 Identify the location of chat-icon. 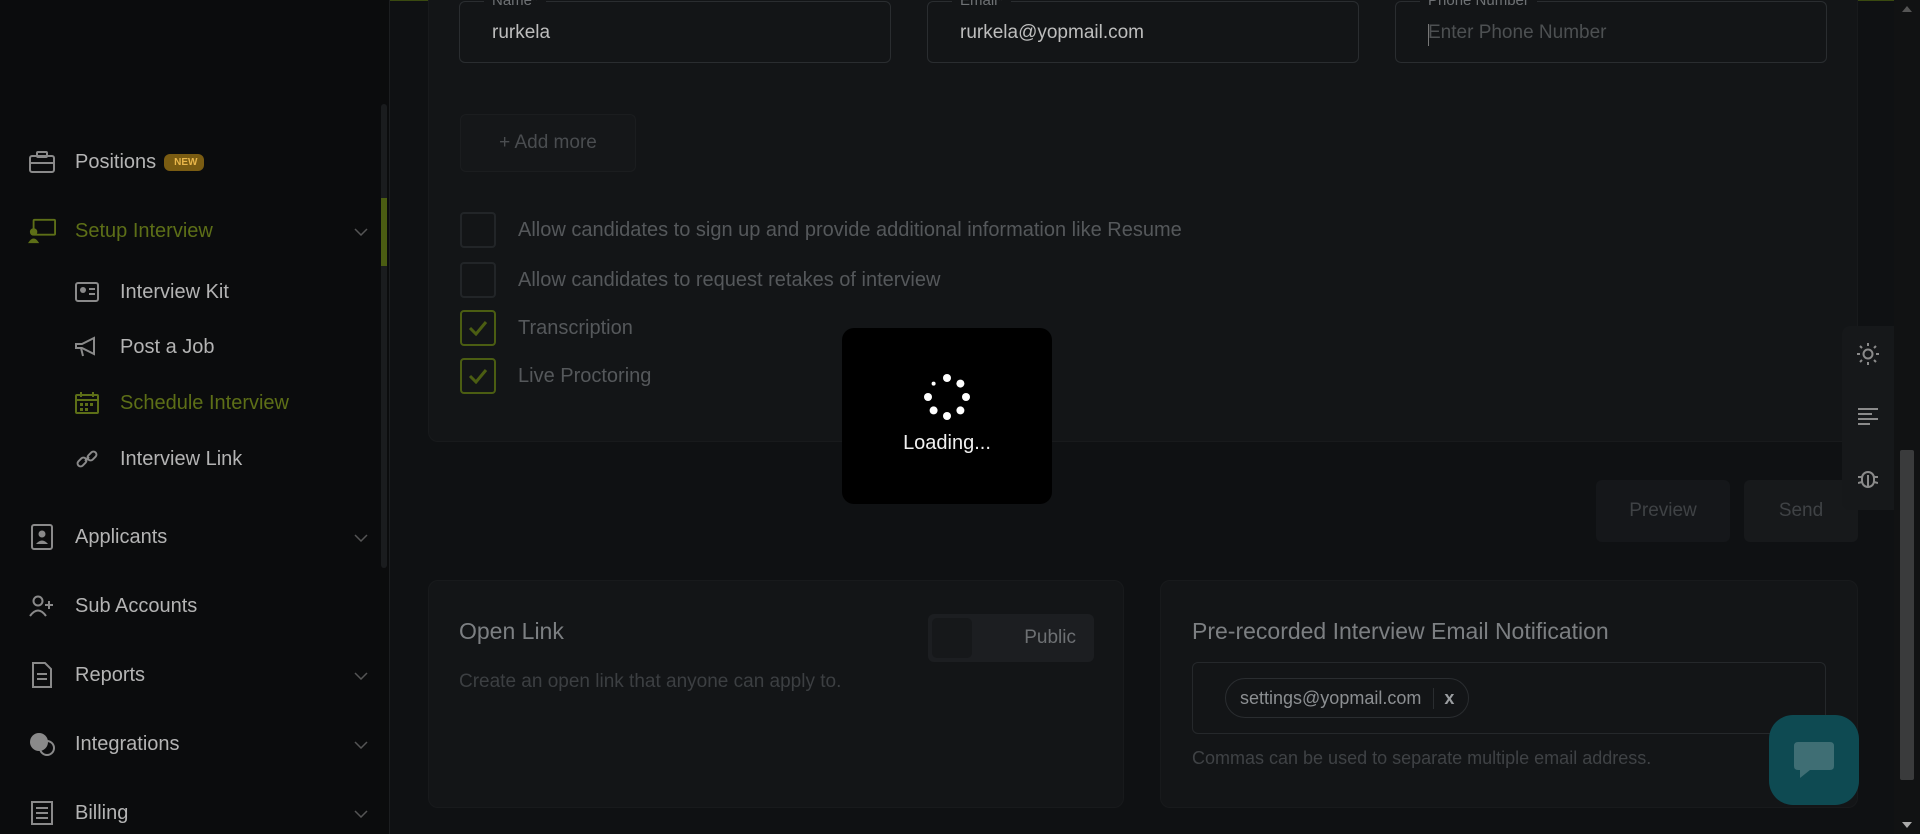
(1814, 760).